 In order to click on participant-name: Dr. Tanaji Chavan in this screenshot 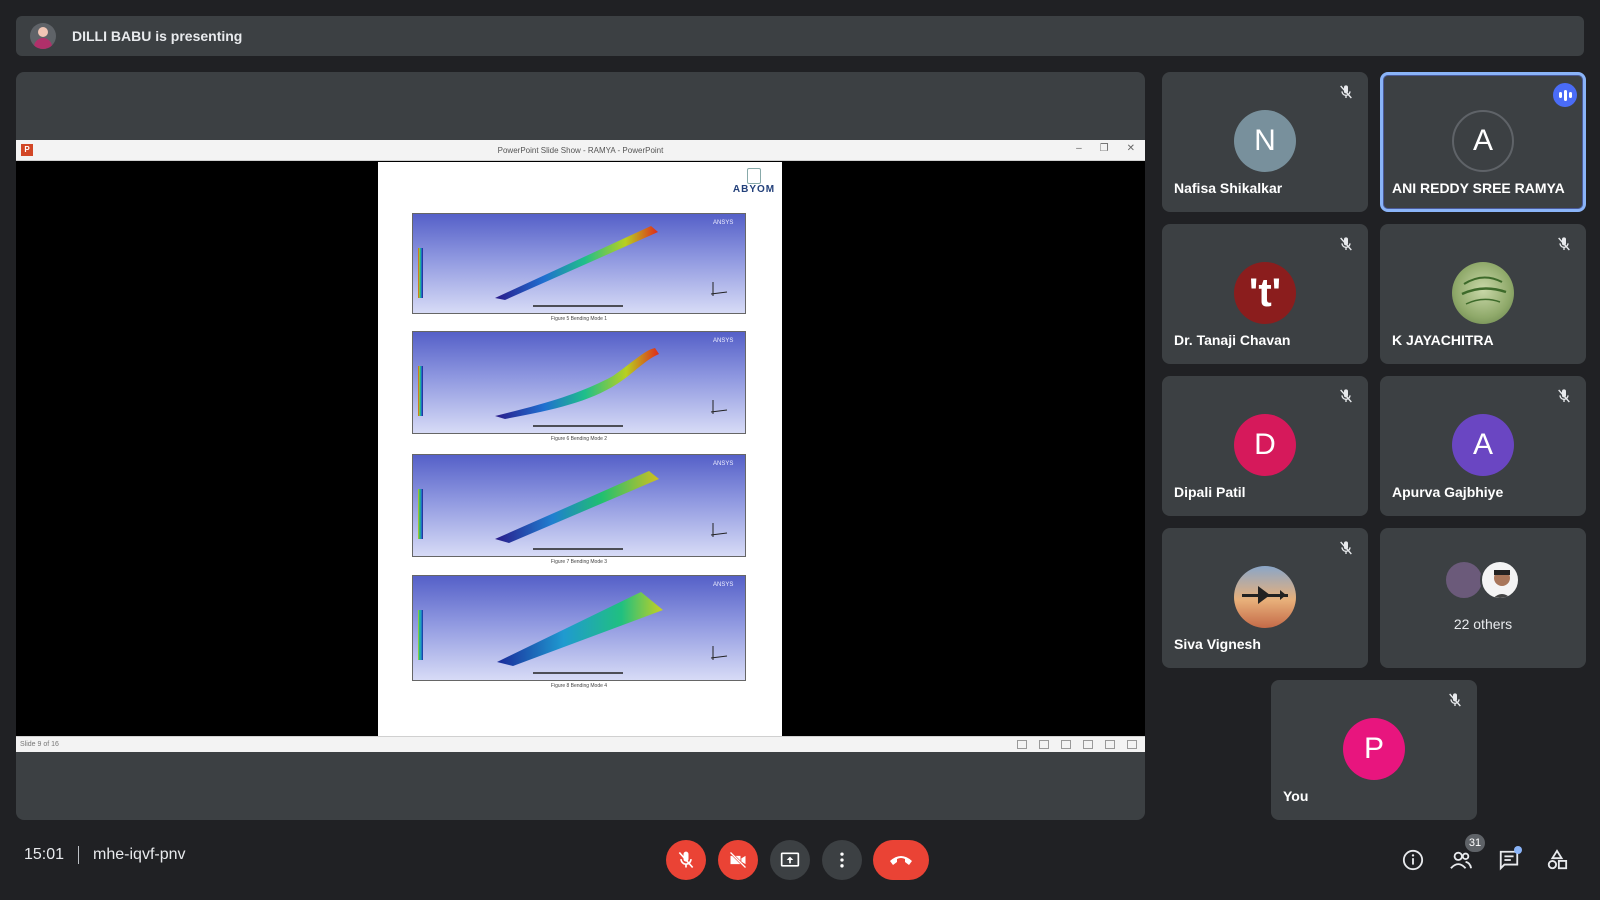, I will do `click(1232, 340)`.